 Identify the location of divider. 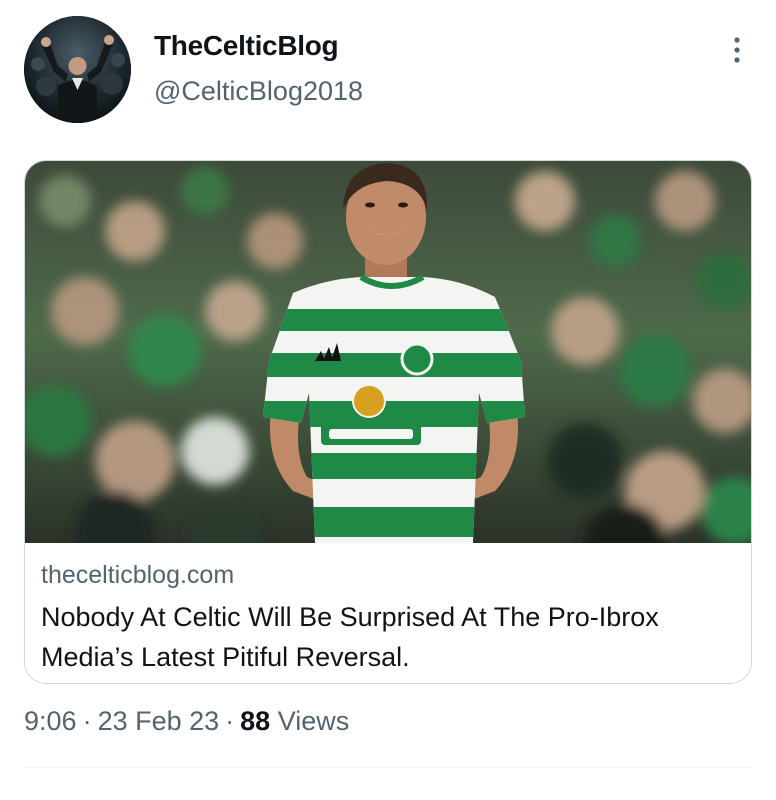
(388, 767).